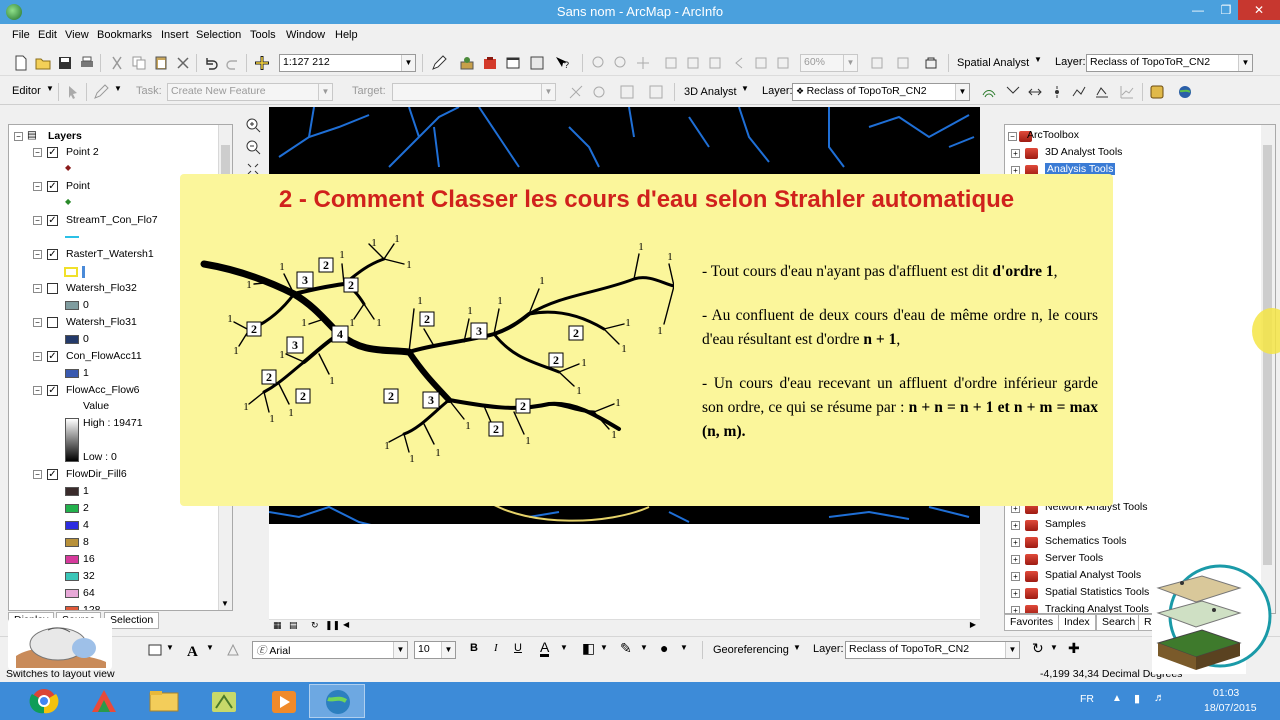 Image resolution: width=1280 pixels, height=720 pixels. I want to click on 3d-analyst-dropdown-icon: ▼, so click(745, 88).